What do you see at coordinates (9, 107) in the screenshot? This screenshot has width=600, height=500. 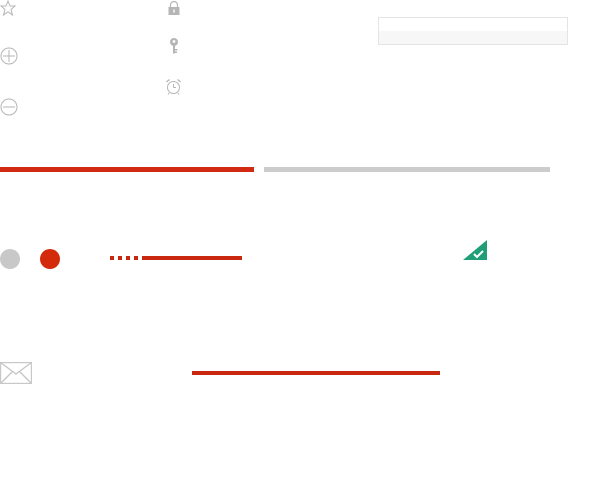 I see `remove-circle-icon` at bounding box center [9, 107].